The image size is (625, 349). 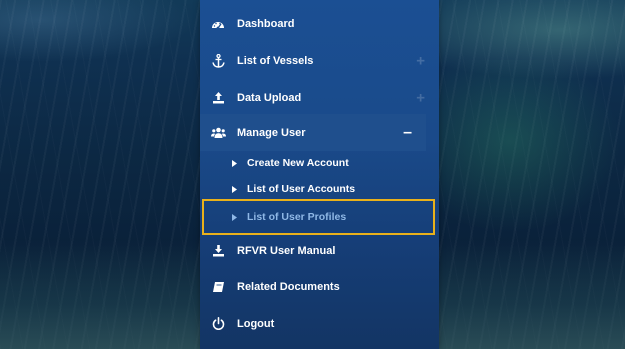 What do you see at coordinates (288, 286) in the screenshot?
I see `sidebar-item-label: Related Documents` at bounding box center [288, 286].